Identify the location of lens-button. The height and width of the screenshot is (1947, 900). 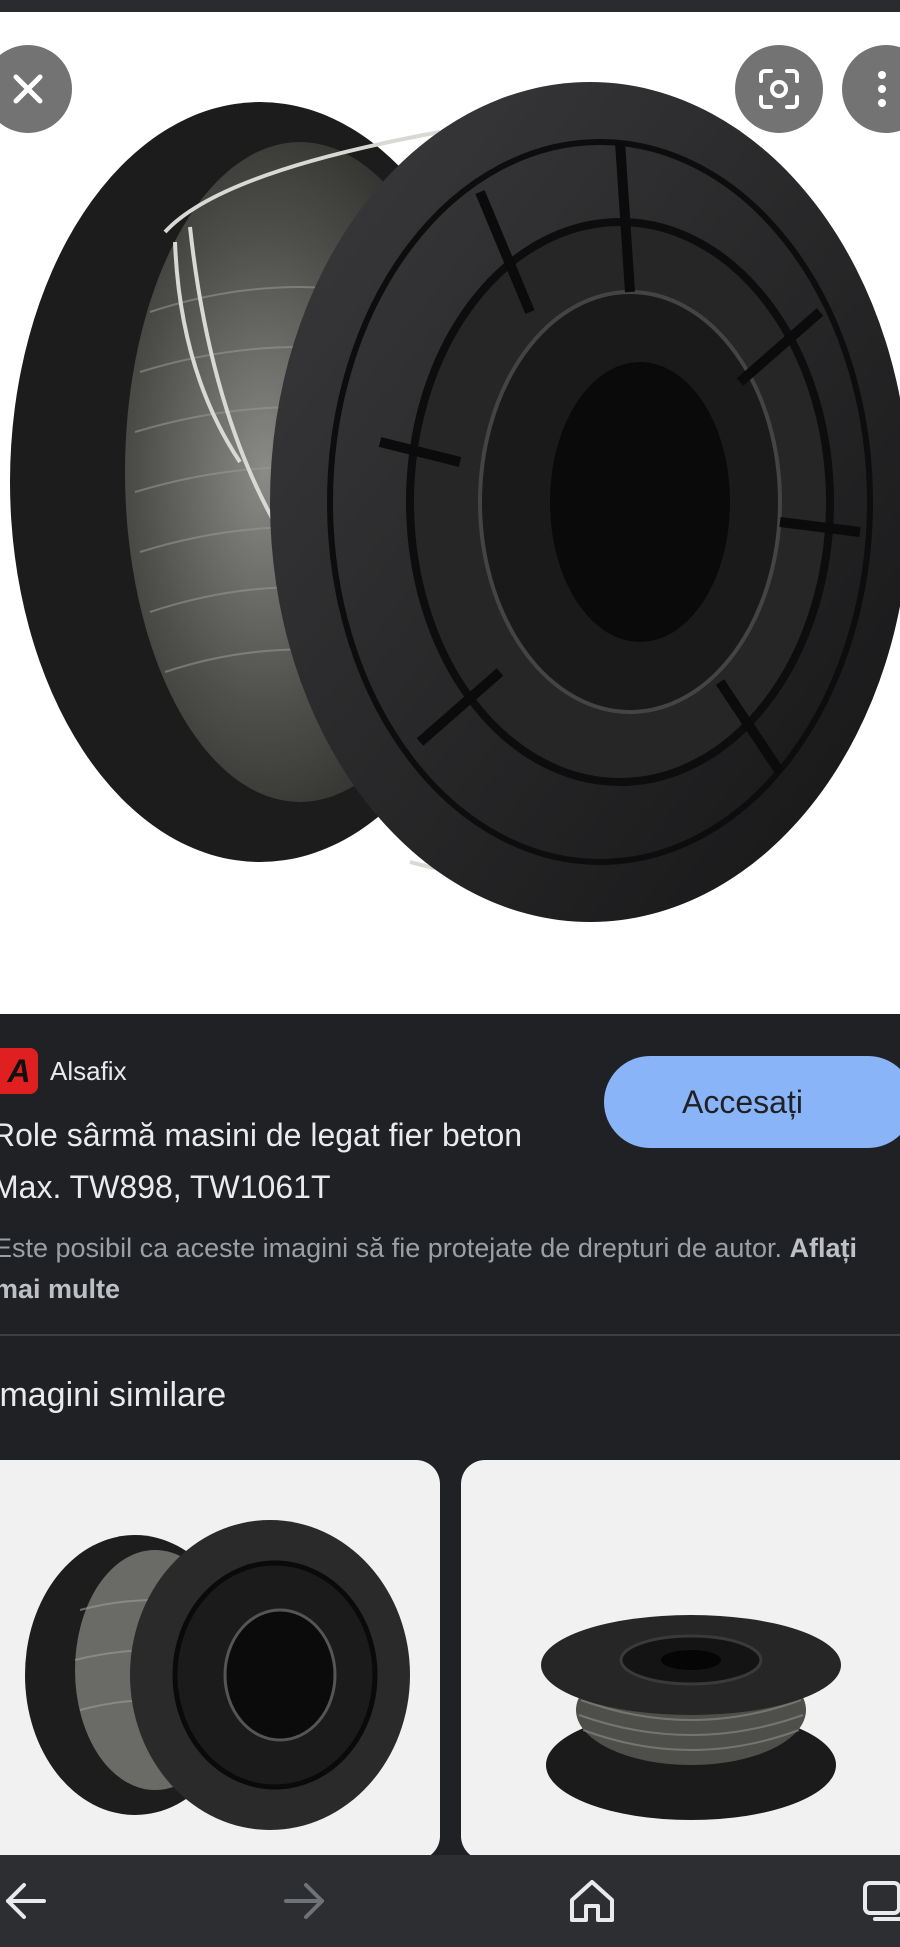
(779, 89).